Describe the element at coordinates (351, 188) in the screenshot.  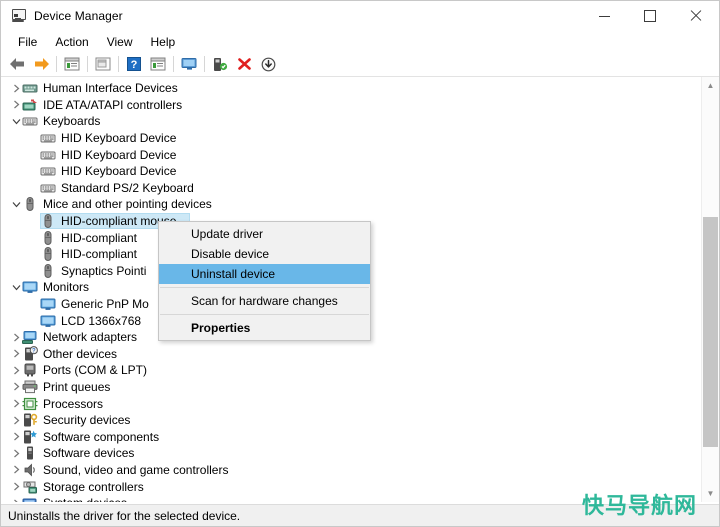
I see `tree-row: Standard PS/2 Keyboard` at that location.